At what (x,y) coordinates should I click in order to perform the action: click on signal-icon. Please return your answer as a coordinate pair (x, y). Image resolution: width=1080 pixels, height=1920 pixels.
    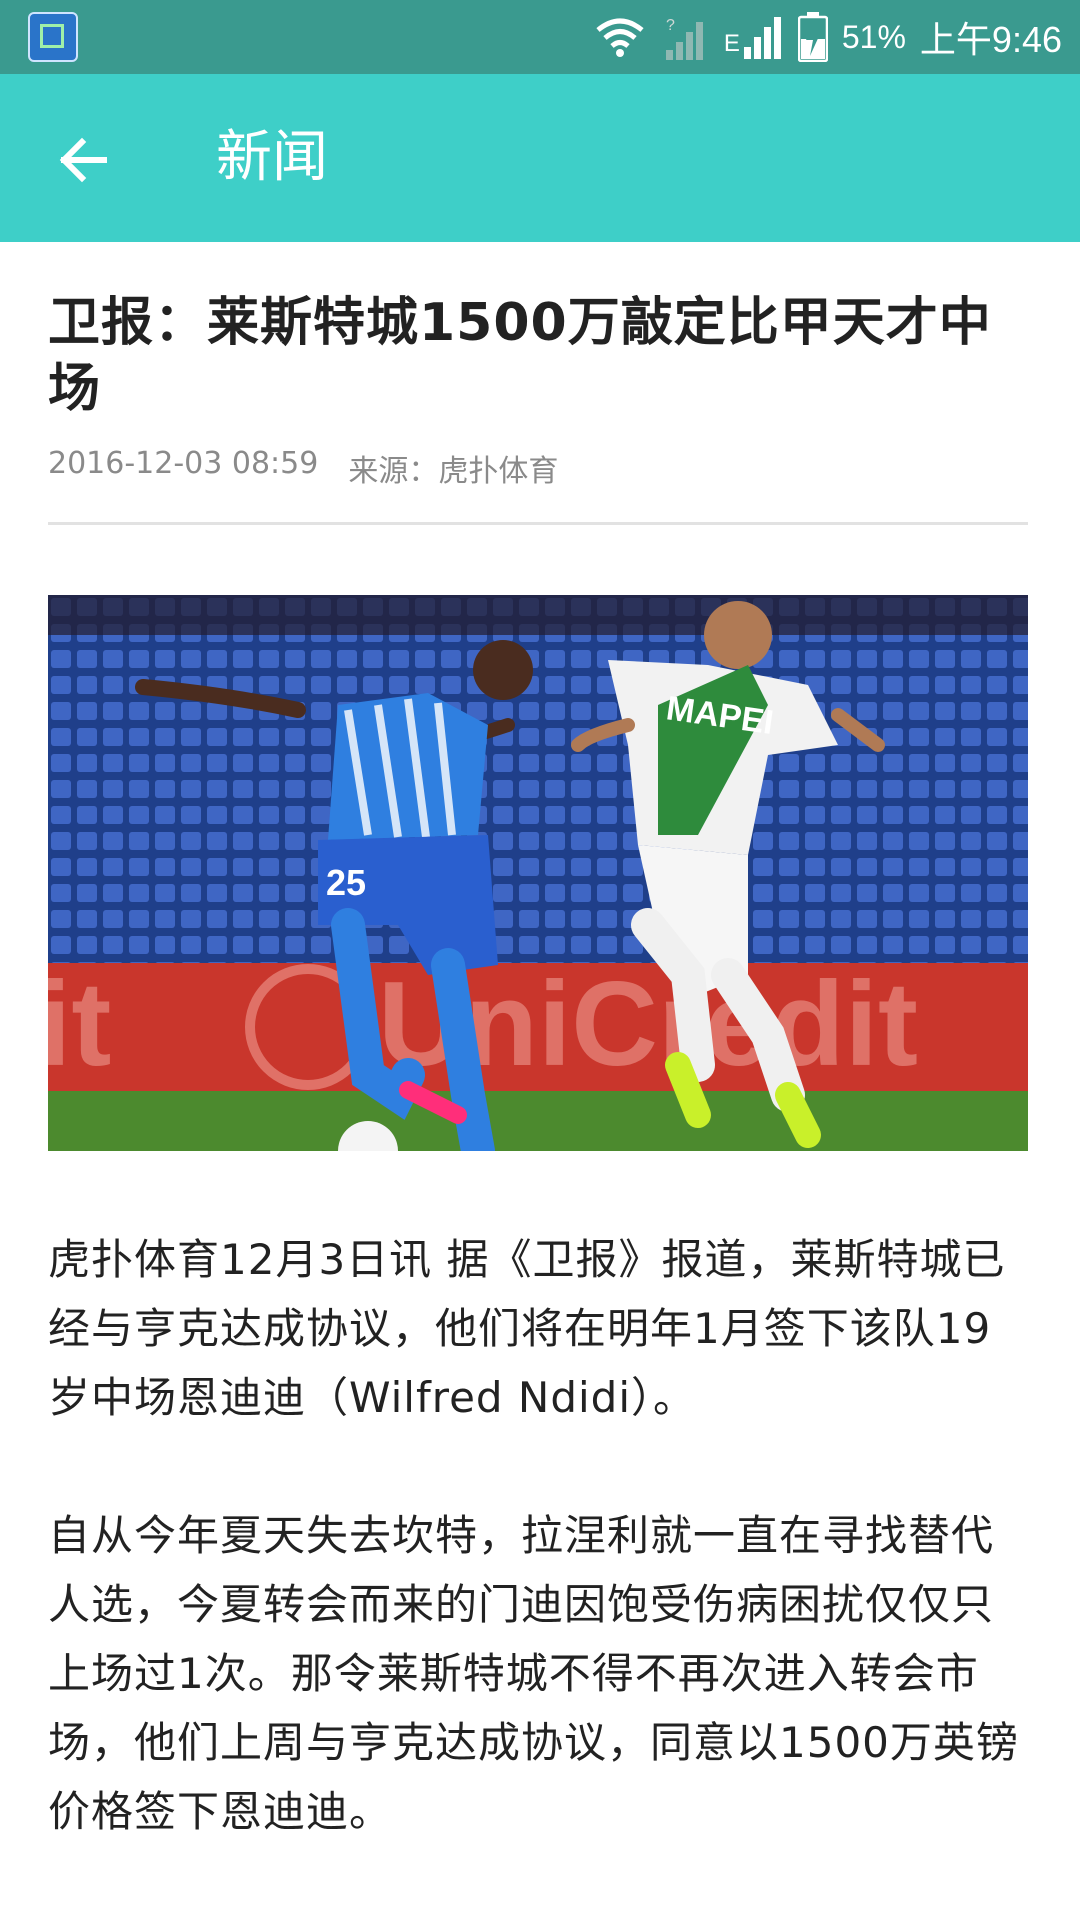
    Looking at the image, I should click on (762, 38).